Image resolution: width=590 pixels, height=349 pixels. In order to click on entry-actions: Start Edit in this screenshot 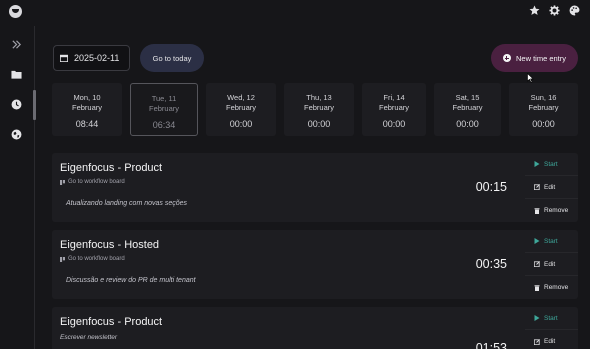, I will do `click(551, 328)`.